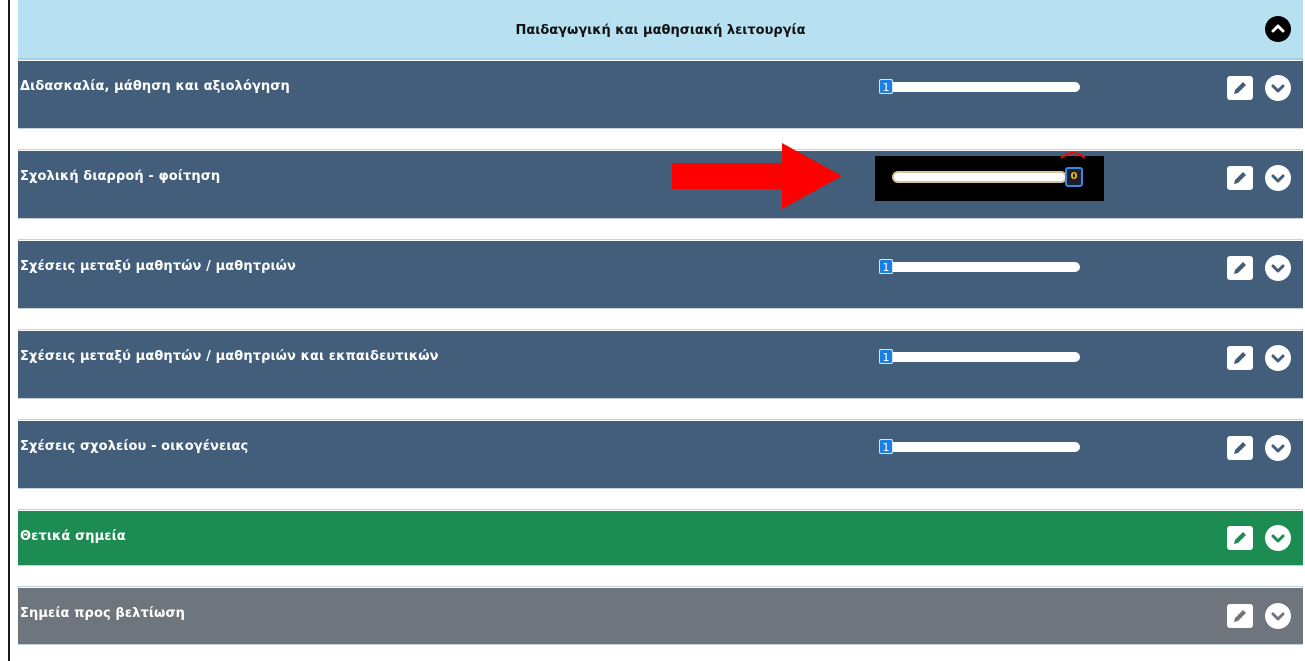 This screenshot has height=661, width=1305. What do you see at coordinates (757, 176) in the screenshot?
I see `annotation-arrow` at bounding box center [757, 176].